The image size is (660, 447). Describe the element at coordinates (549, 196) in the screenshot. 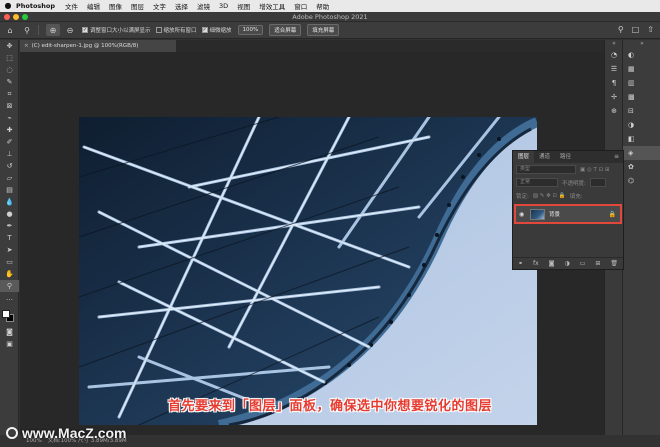

I see `lock-icons: ▨ ✎ ✥ ⊡ 🔒` at that location.